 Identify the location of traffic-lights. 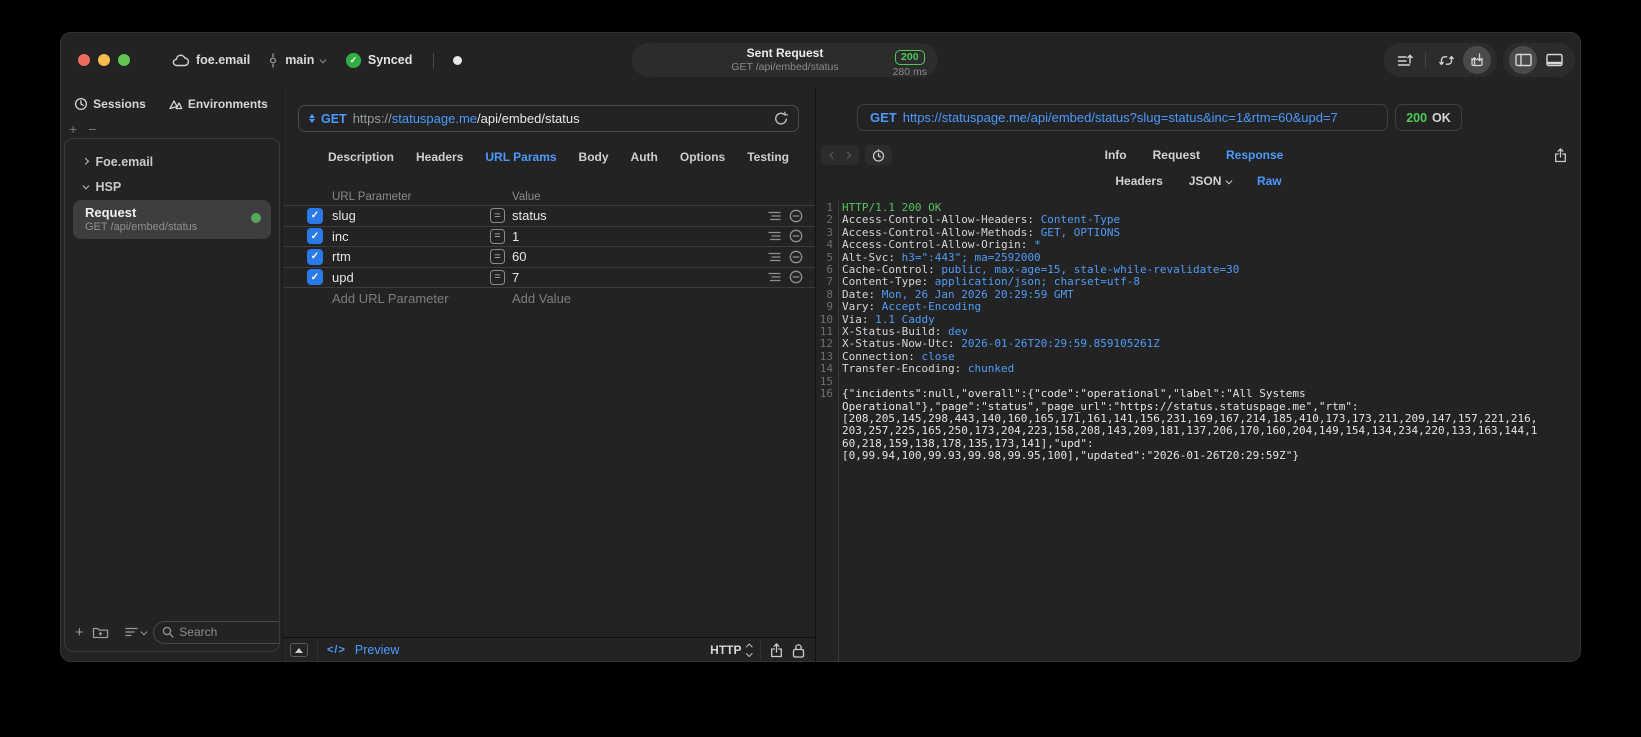
(104, 60).